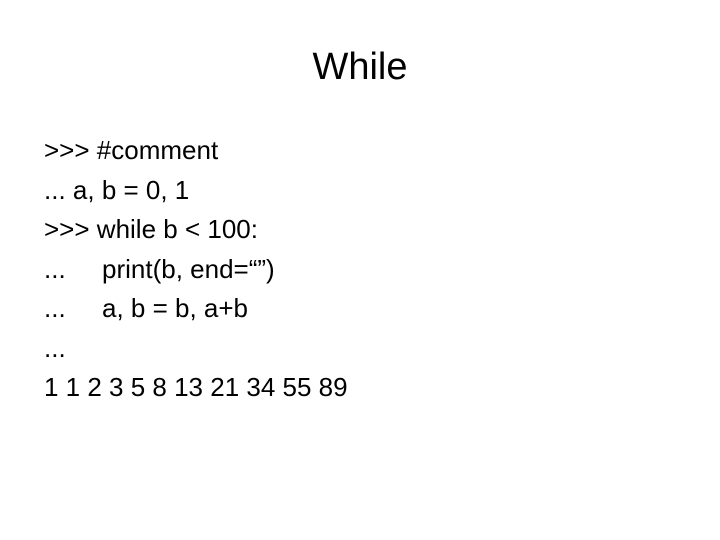 The height and width of the screenshot is (540, 720). What do you see at coordinates (196, 191) in the screenshot?
I see `code-line-assign: ... a, b = 0, 1` at bounding box center [196, 191].